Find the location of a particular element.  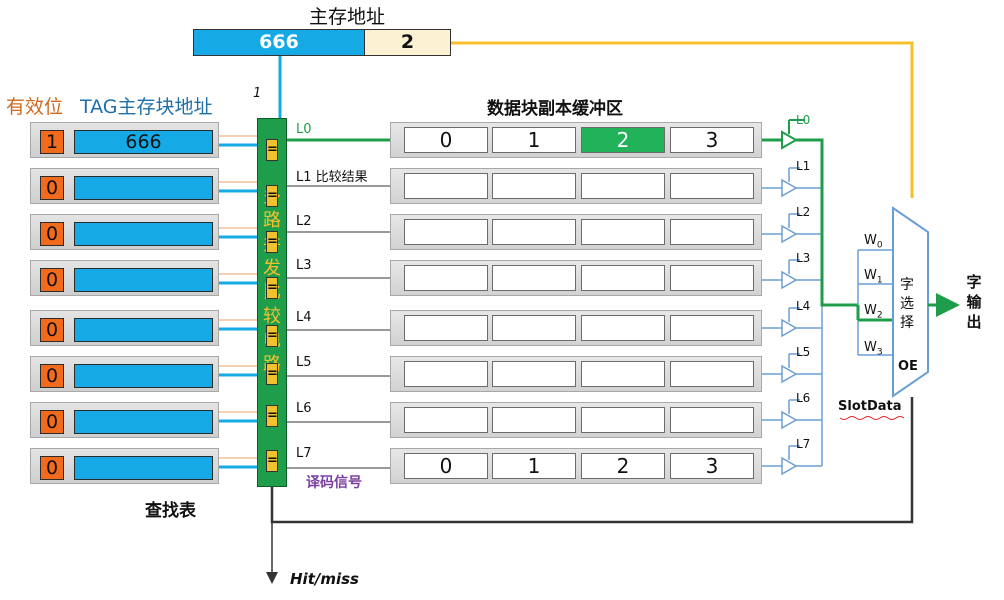

lookup-row-6: 0 is located at coordinates (124, 420).